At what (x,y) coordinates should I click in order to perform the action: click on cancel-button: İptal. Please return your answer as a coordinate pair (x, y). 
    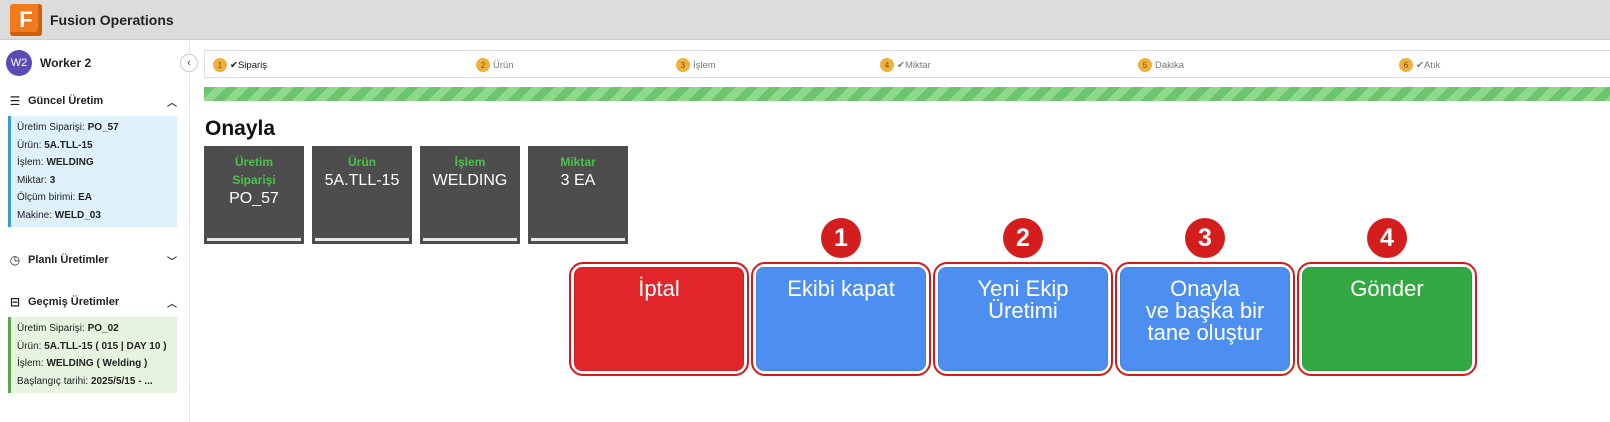
    Looking at the image, I should click on (659, 319).